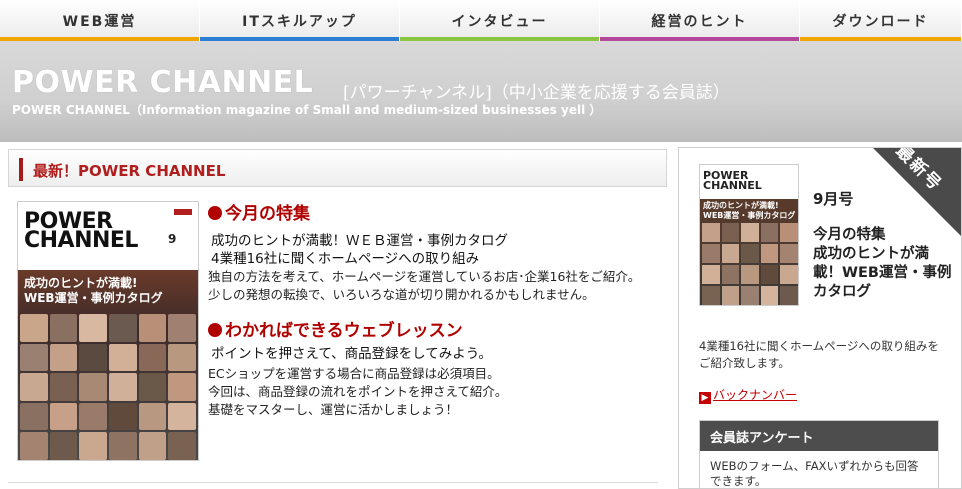 The height and width of the screenshot is (489, 962). What do you see at coordinates (81, 240) in the screenshot?
I see `cover-title-line2: CHANNEL` at bounding box center [81, 240].